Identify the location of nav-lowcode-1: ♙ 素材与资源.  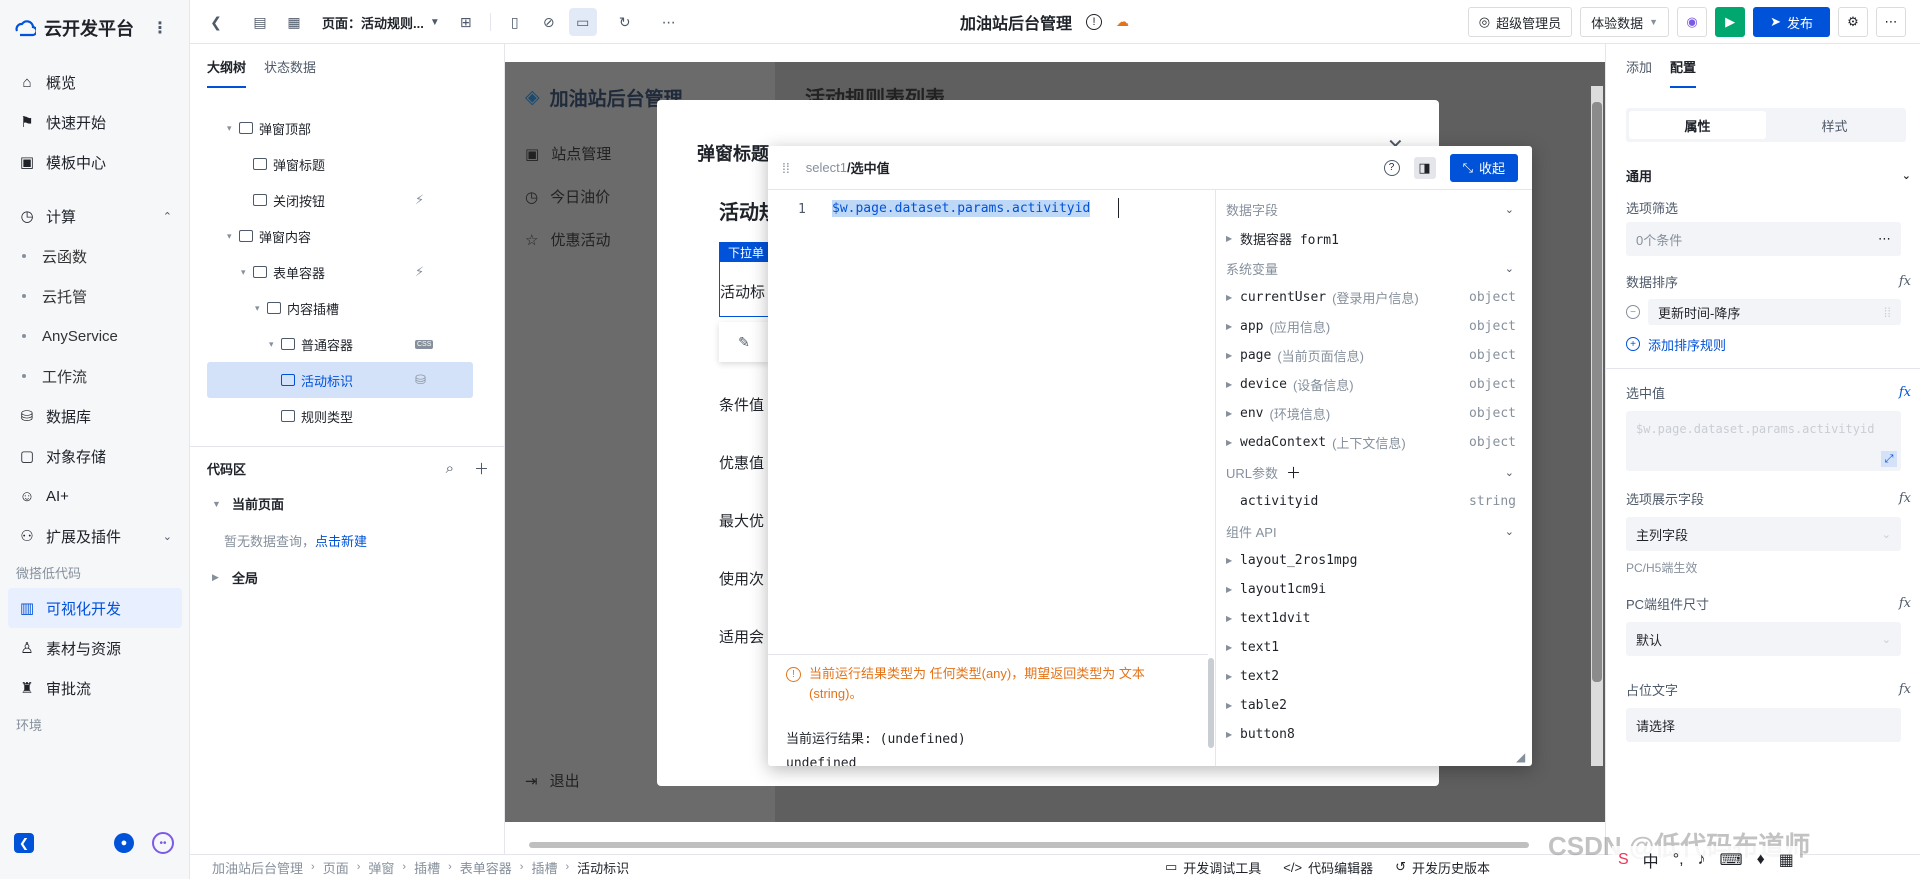
(95, 648).